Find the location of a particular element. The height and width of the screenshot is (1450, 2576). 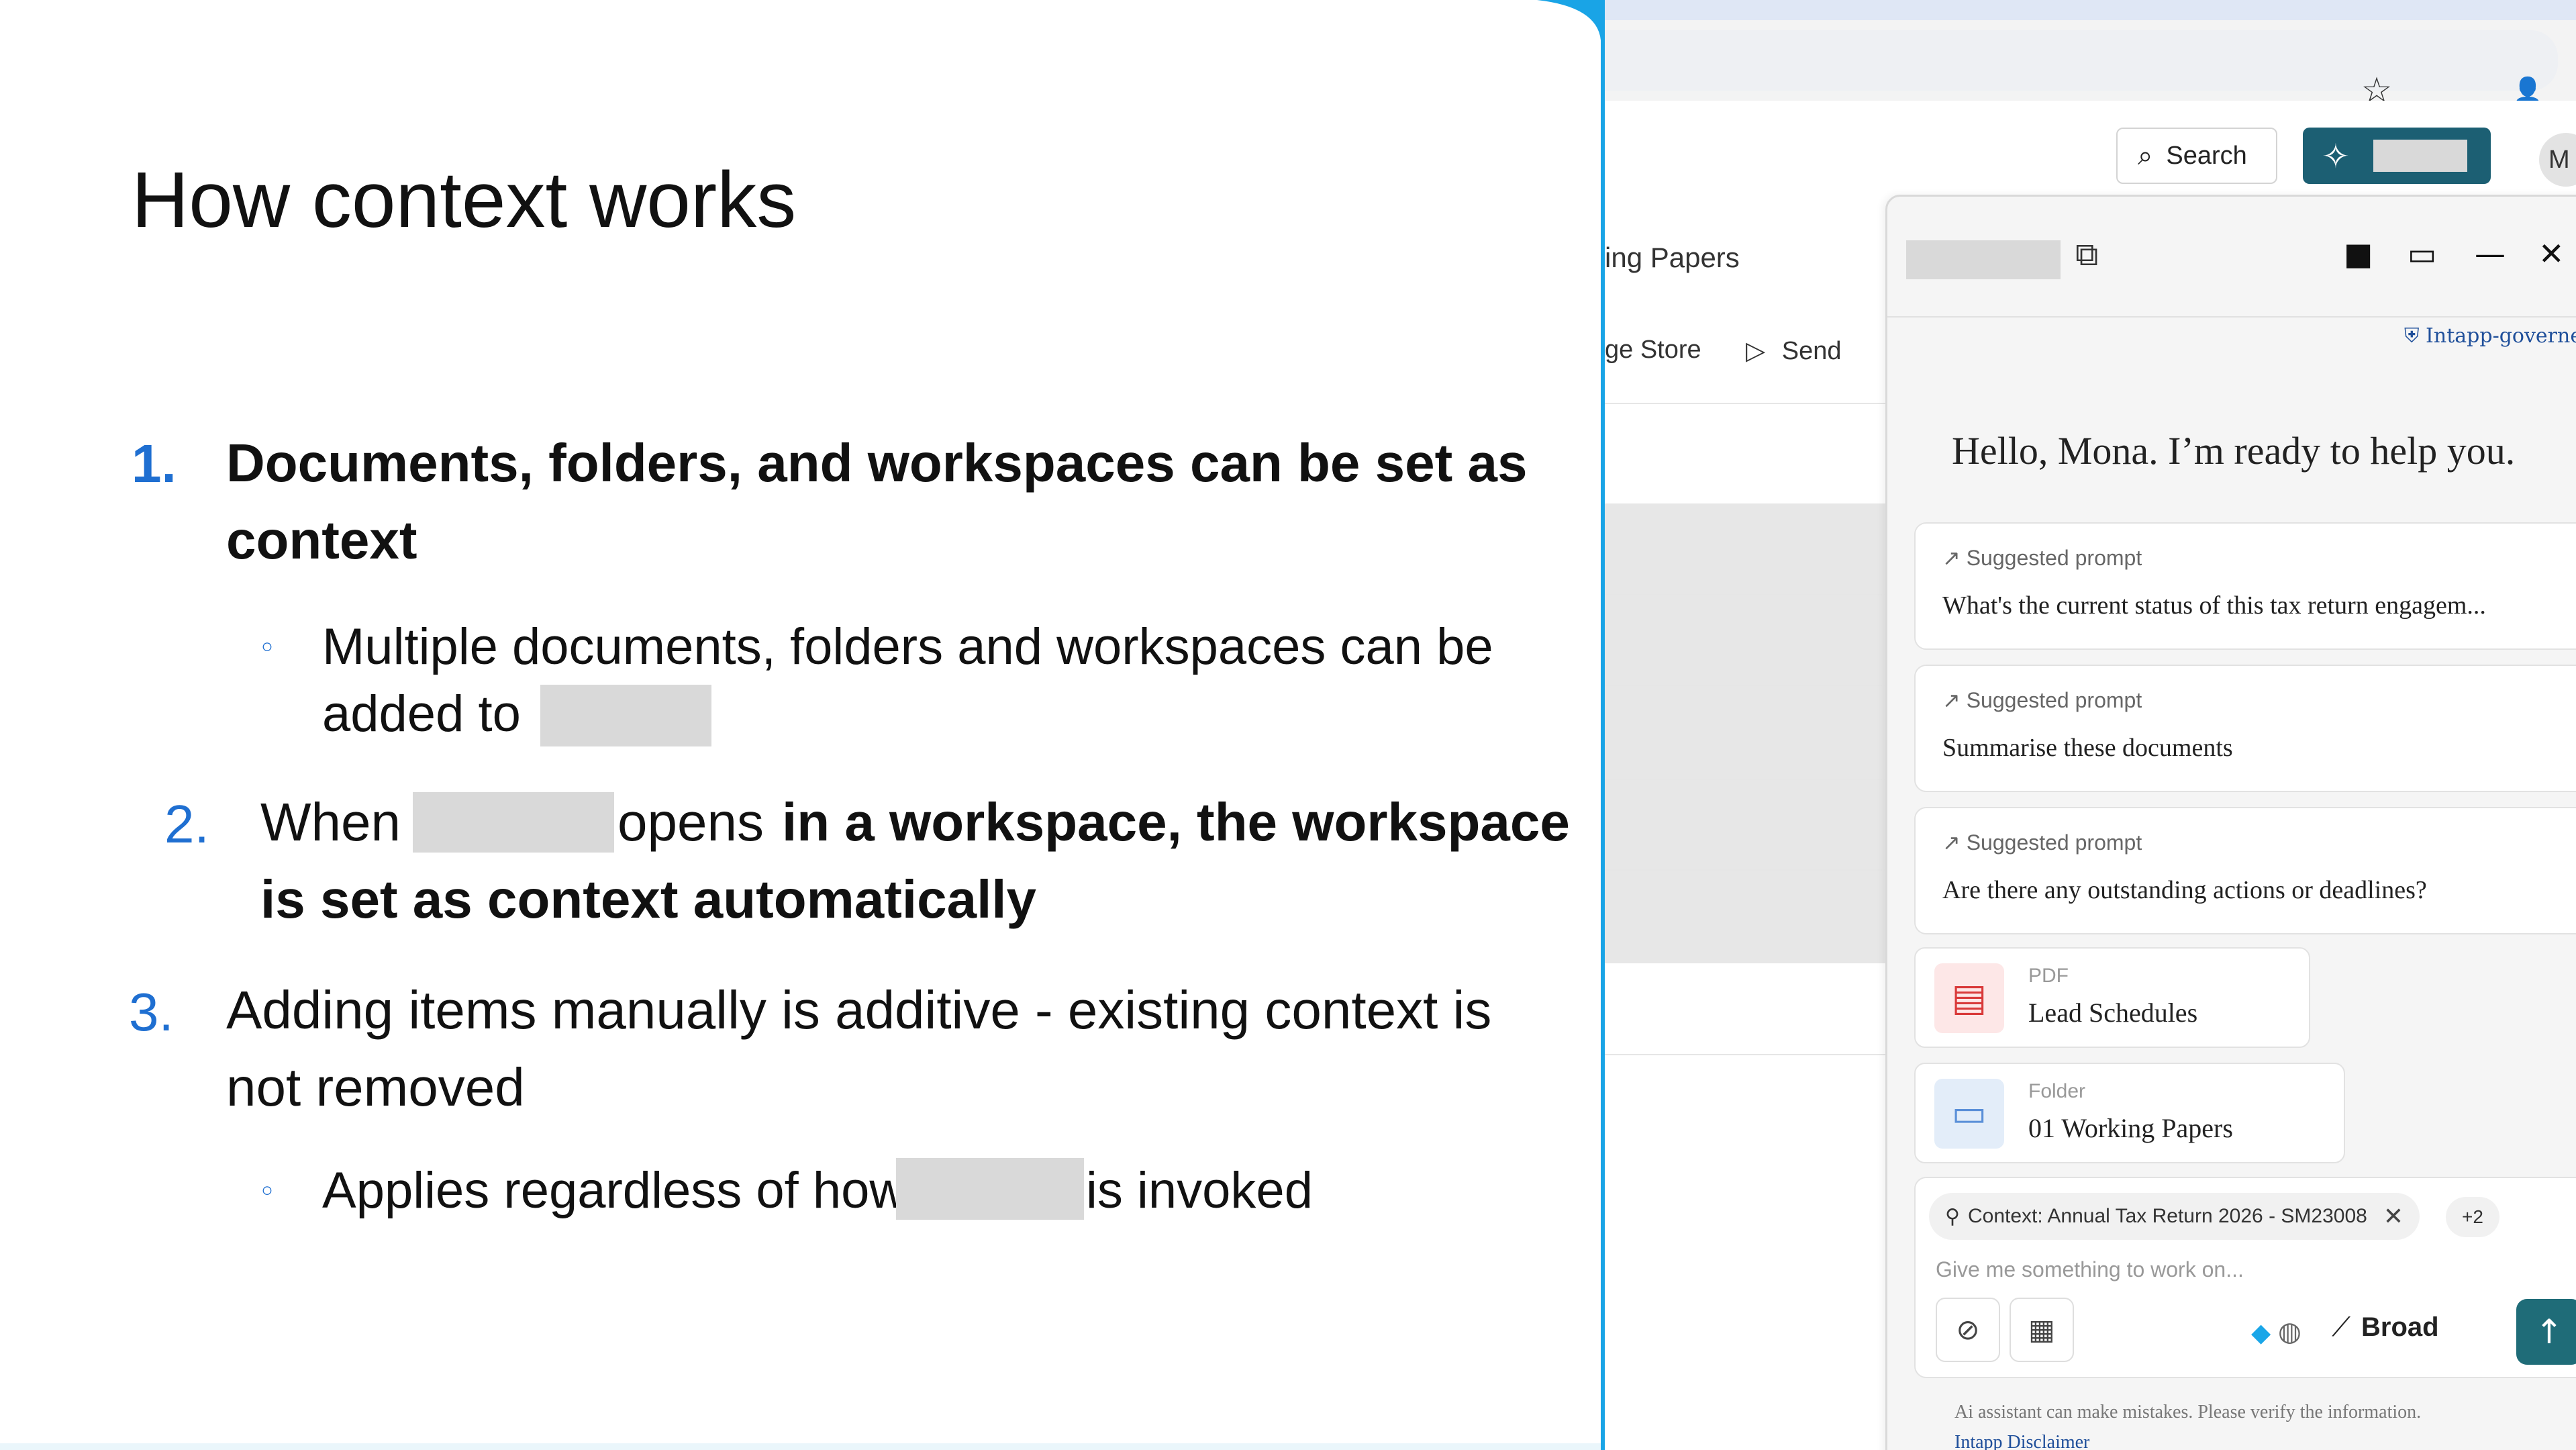

clipboard-button: ▦ is located at coordinates (2042, 1330).